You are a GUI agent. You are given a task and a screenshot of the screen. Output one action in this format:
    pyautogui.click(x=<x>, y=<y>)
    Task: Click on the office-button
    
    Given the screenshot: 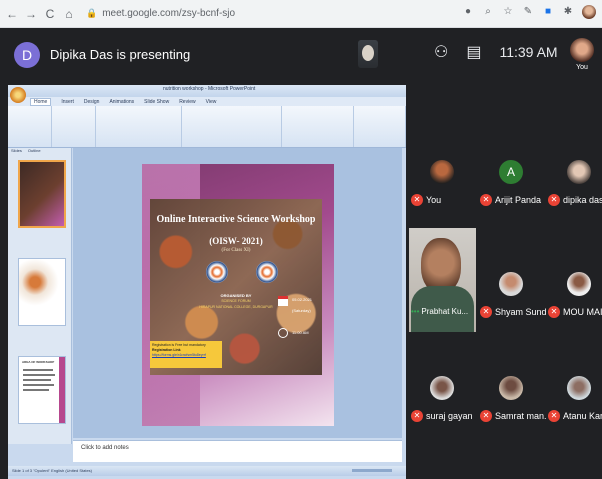 What is the action you would take?
    pyautogui.click(x=18, y=95)
    